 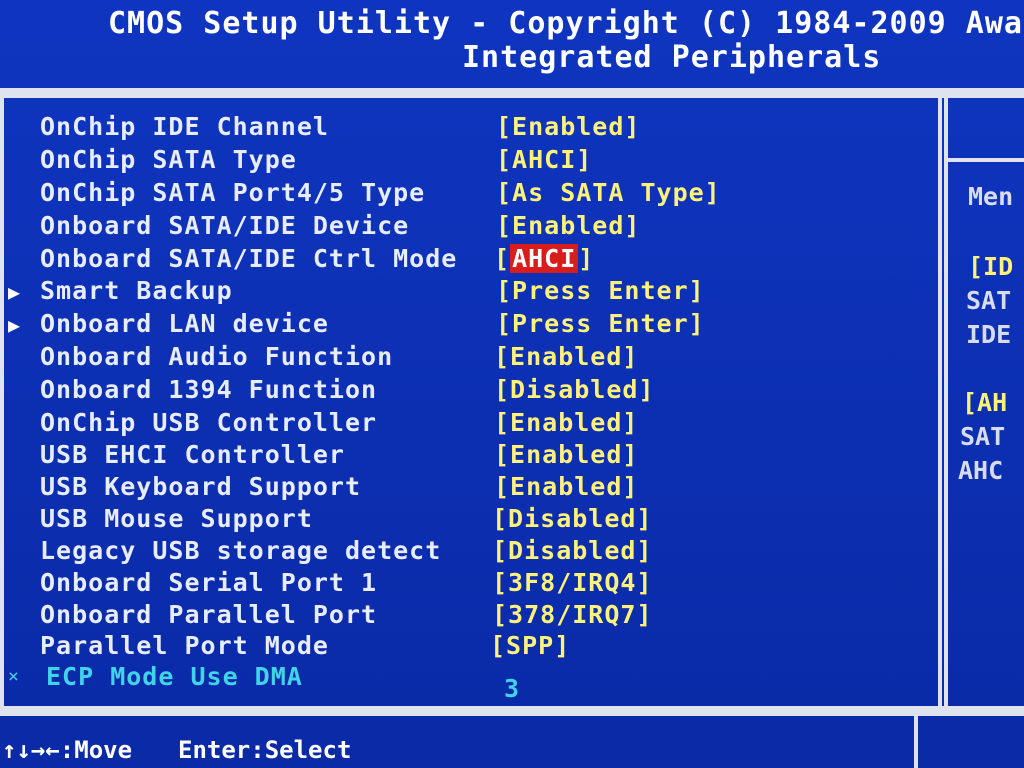 I want to click on selected-value-highlight: AHCI, so click(x=544, y=258).